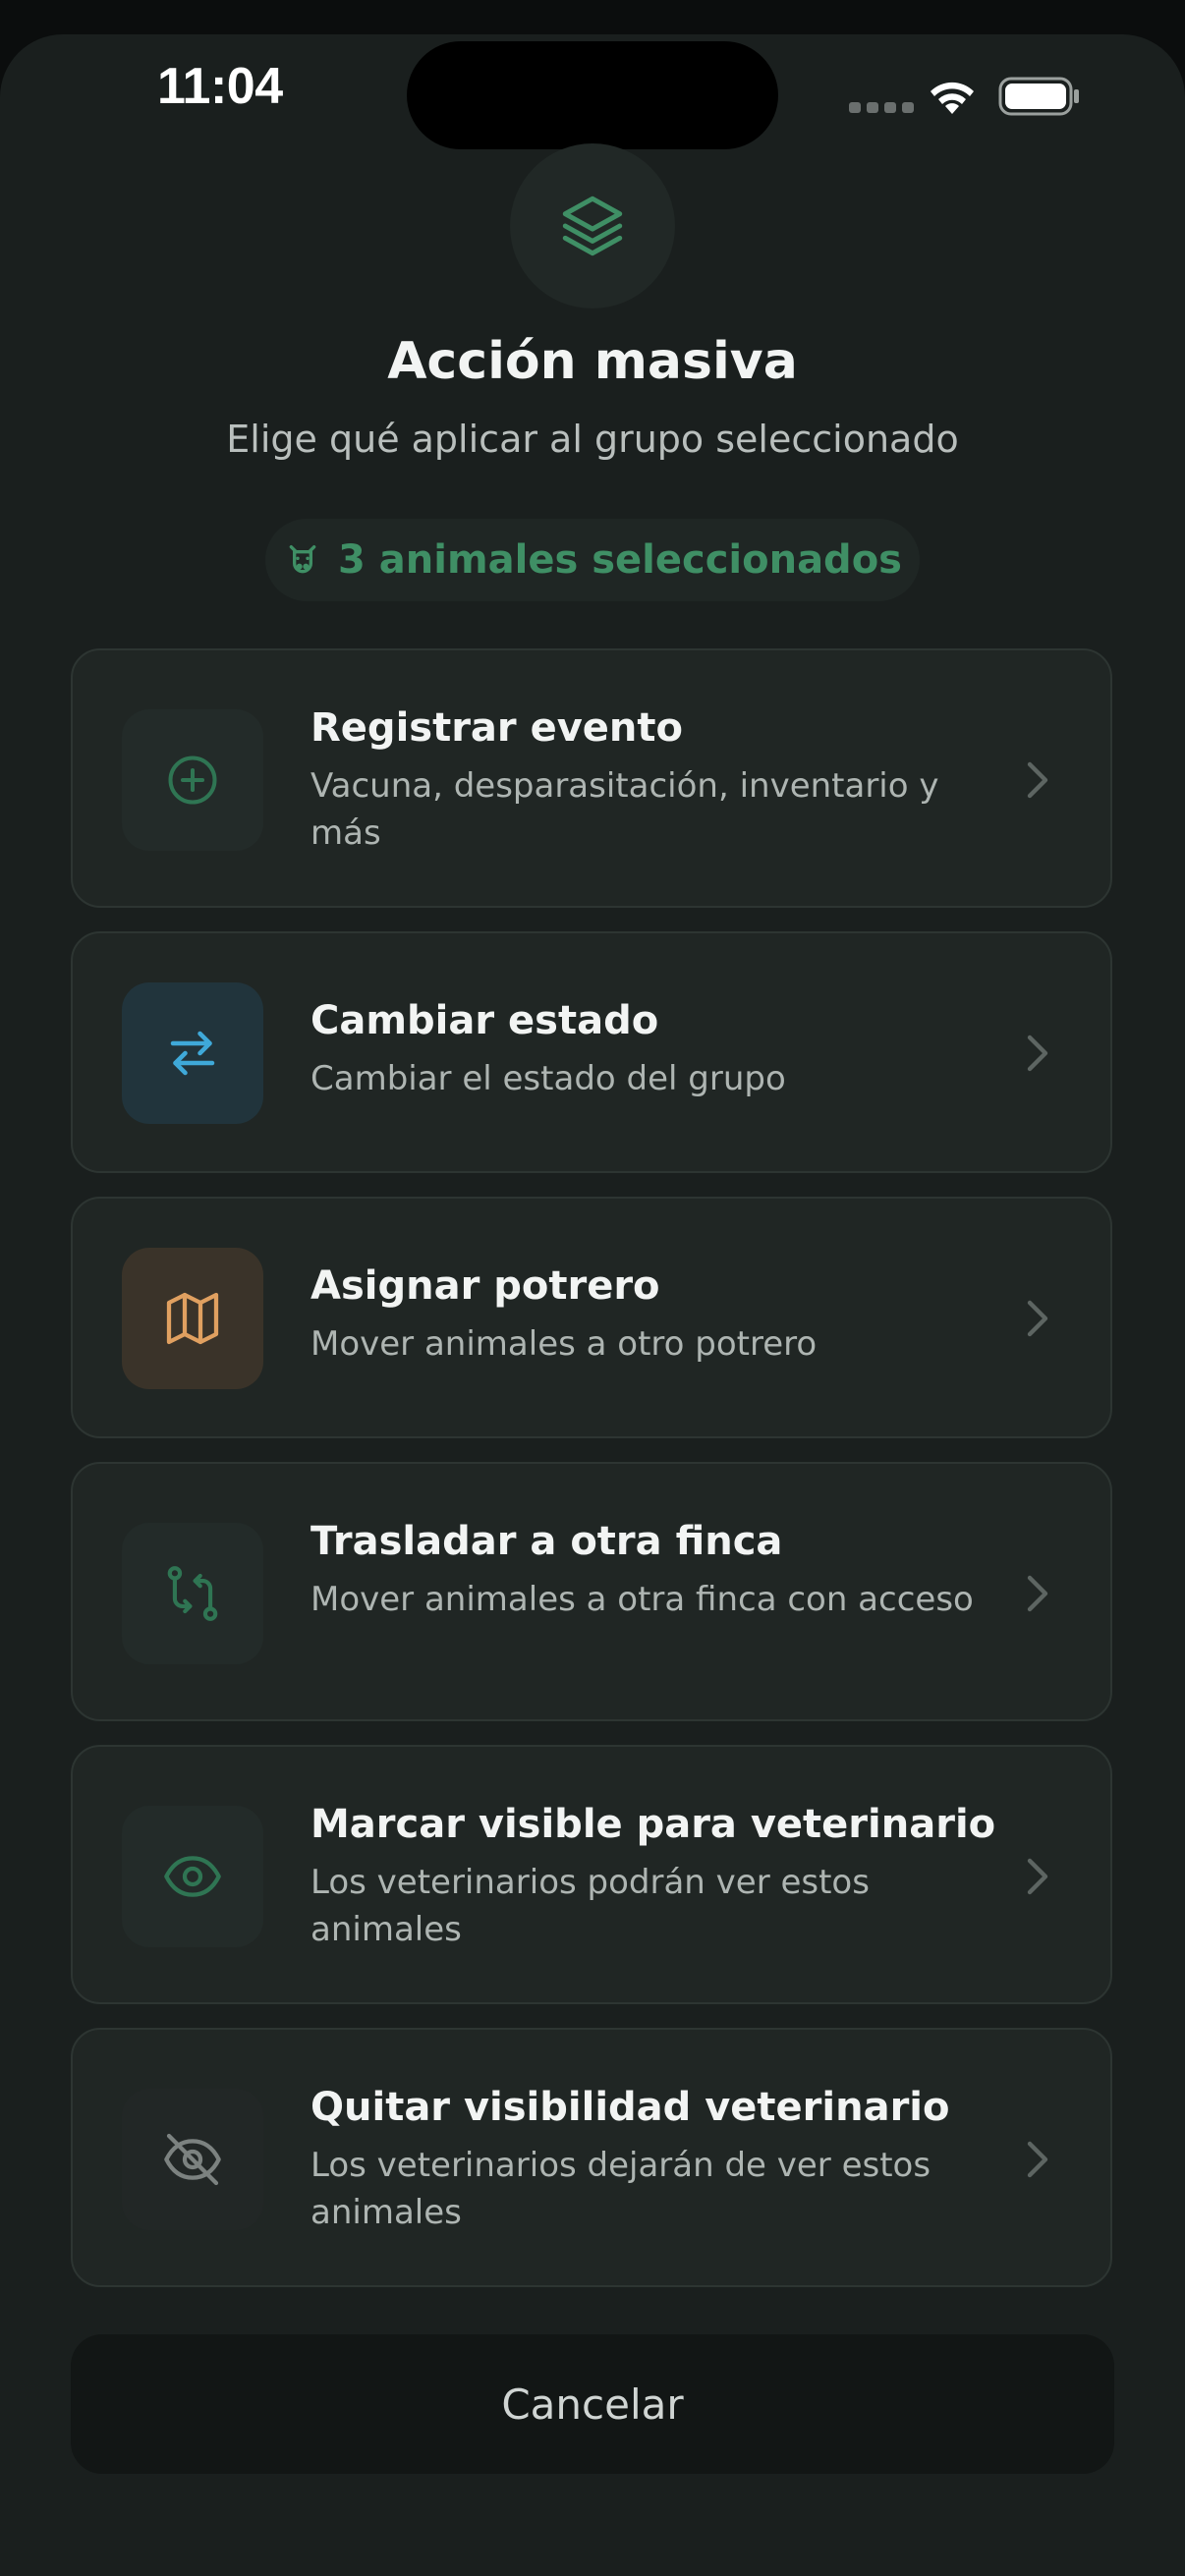 Image resolution: width=1185 pixels, height=2576 pixels. What do you see at coordinates (546, 1541) in the screenshot?
I see `action-label: Trasladar a otra finca` at bounding box center [546, 1541].